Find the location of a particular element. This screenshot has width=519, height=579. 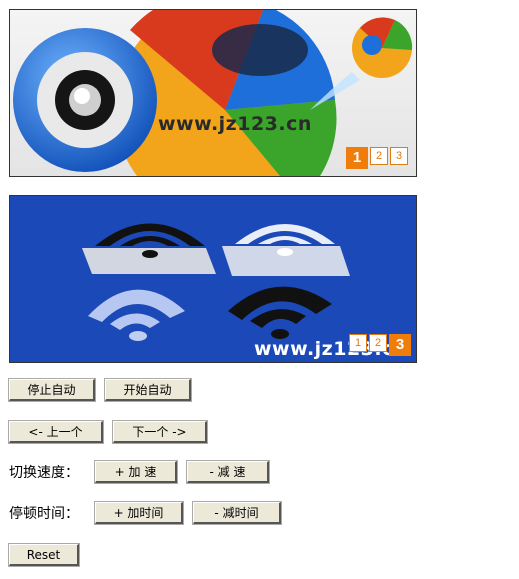

stop-auto-button: 停止自动 is located at coordinates (52, 390).